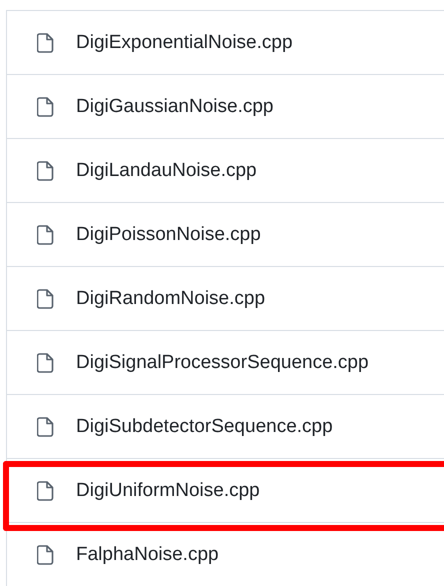 Image resolution: width=444 pixels, height=586 pixels. I want to click on file-row: DigiRandomNoise.cpp, so click(225, 299).